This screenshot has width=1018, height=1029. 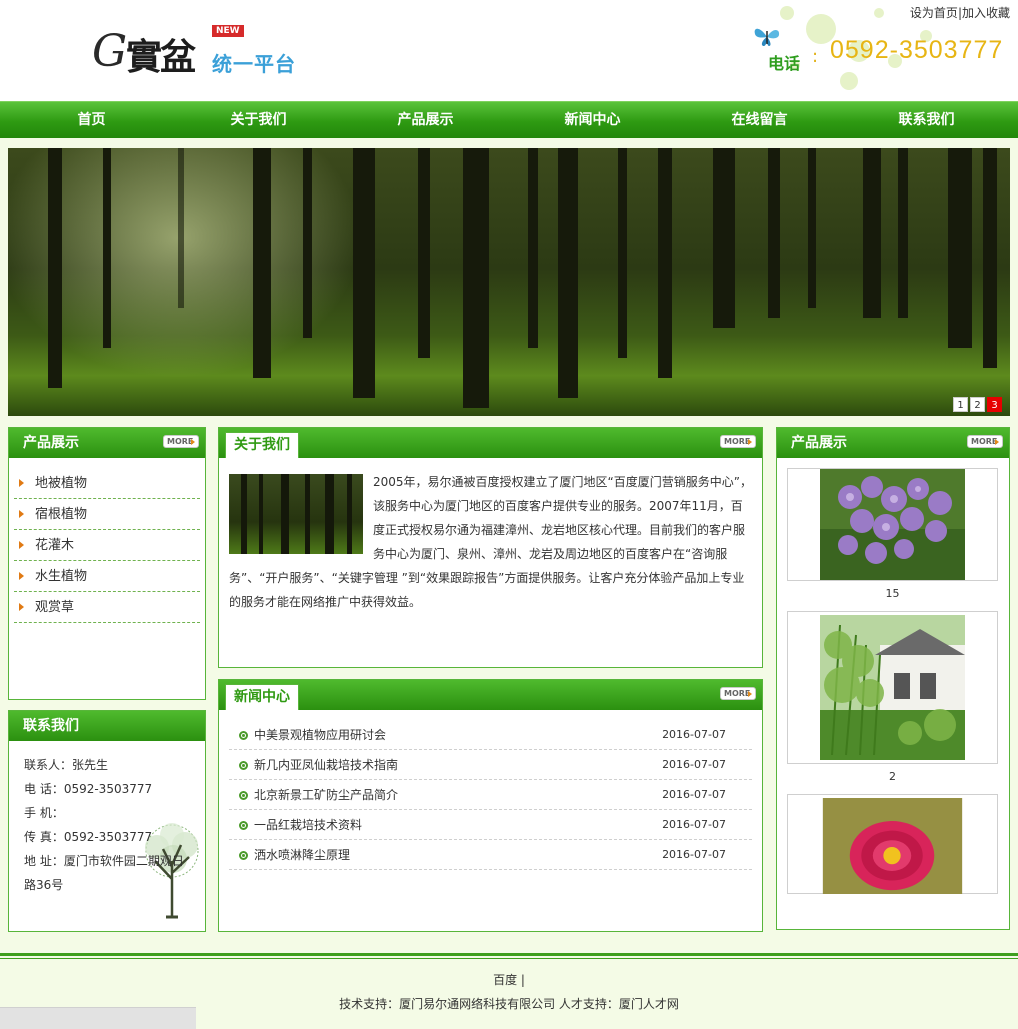 I want to click on contact-header: 联系我们, so click(x=107, y=726).